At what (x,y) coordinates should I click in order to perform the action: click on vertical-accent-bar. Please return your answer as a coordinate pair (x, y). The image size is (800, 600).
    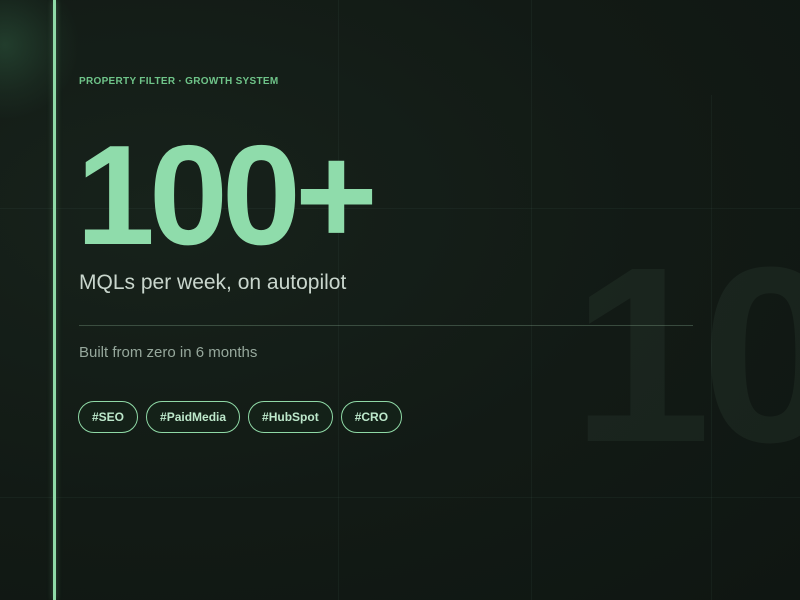
    Looking at the image, I should click on (54, 300).